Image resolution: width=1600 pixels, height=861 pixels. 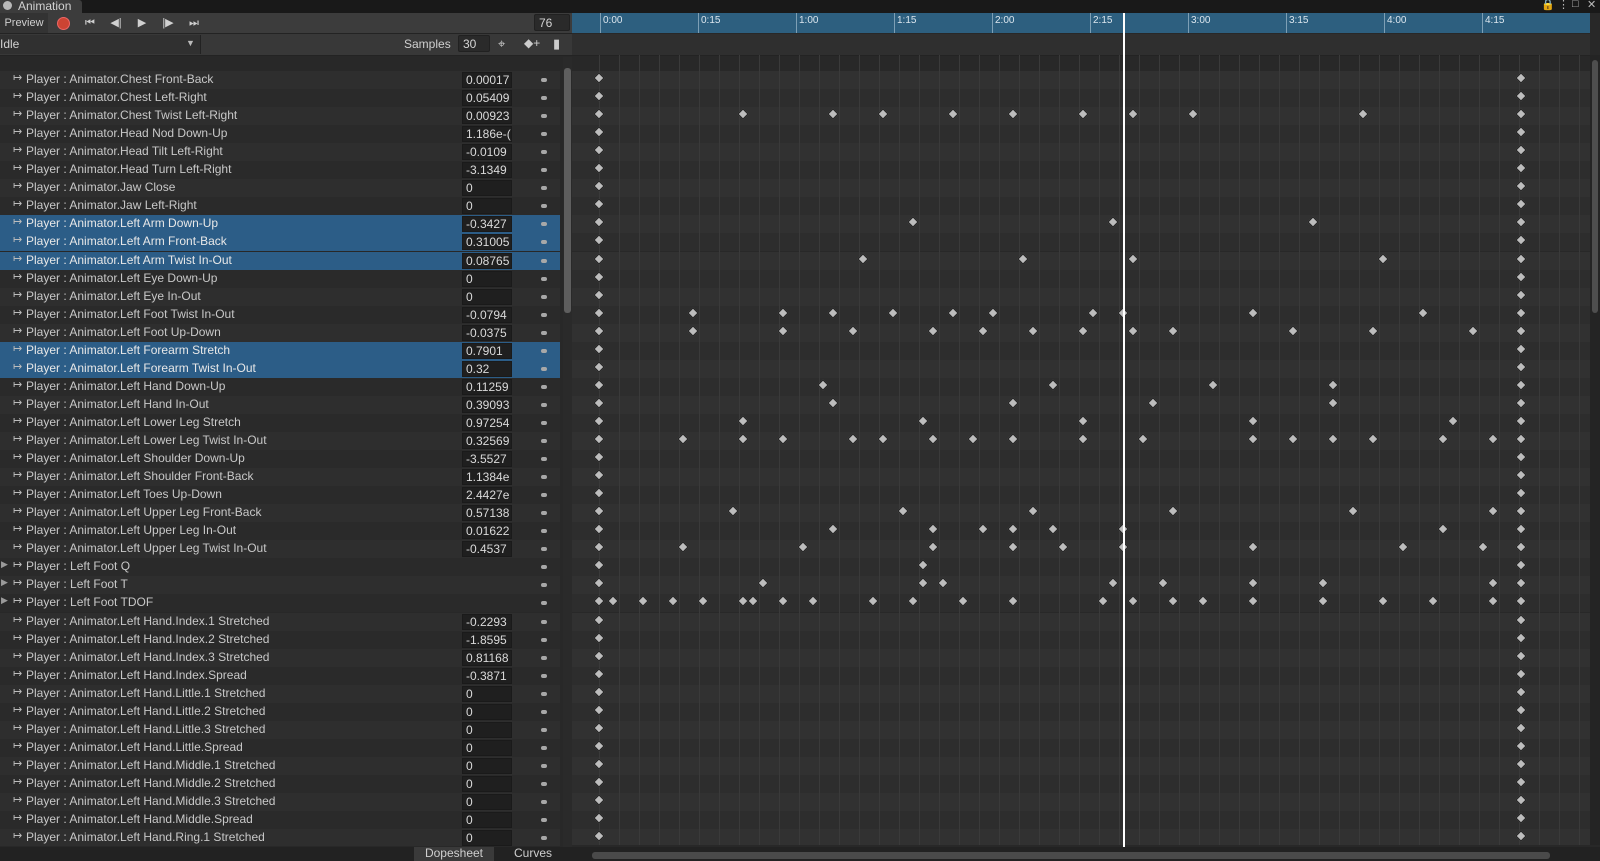 I want to click on last-frame-button: ⏭, so click(x=194, y=23).